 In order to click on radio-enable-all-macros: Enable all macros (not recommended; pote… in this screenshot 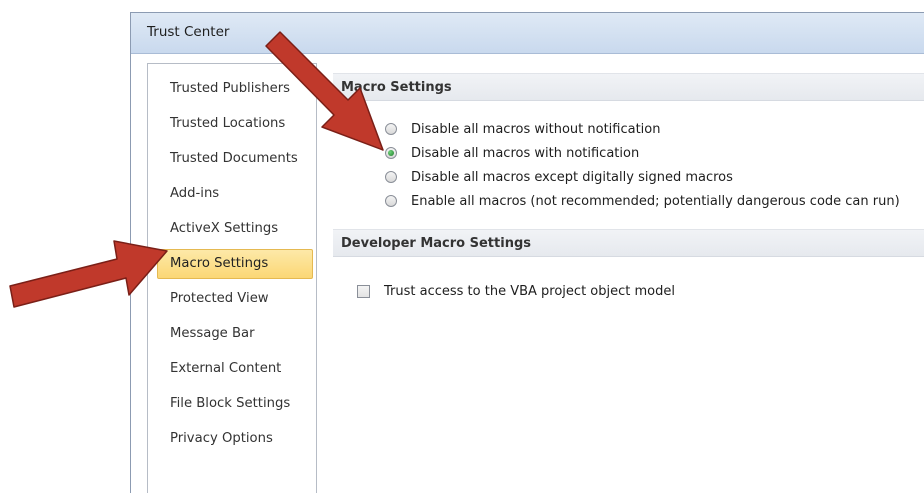, I will do `click(642, 201)`.